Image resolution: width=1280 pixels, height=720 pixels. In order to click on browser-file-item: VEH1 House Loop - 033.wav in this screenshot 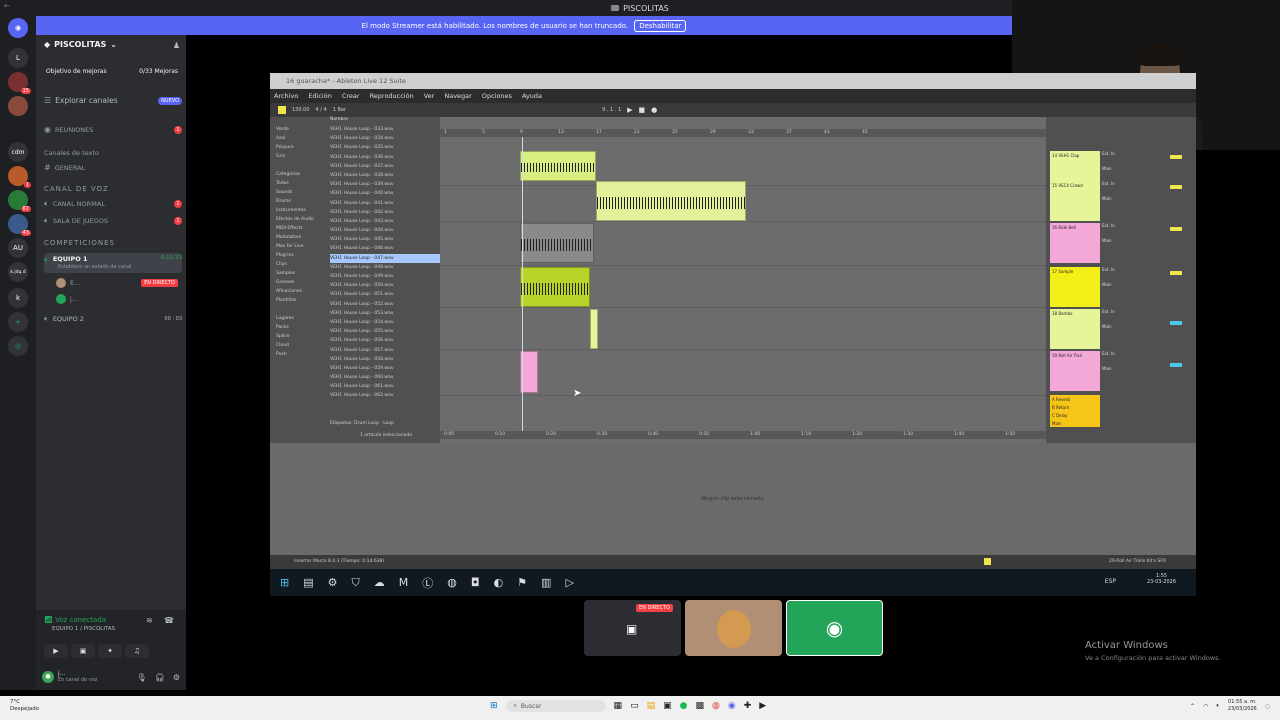, I will do `click(385, 129)`.